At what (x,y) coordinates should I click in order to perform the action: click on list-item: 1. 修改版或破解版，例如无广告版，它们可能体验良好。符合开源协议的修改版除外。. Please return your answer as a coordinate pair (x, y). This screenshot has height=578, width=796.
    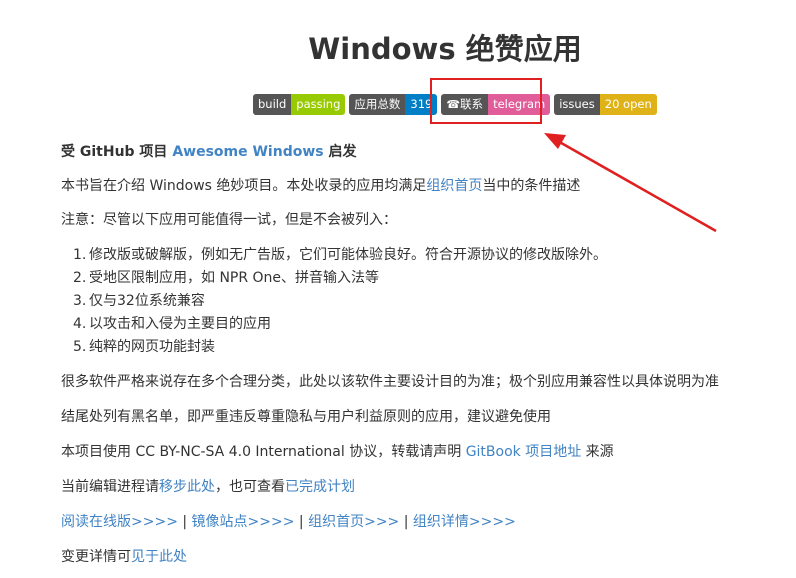
    Looking at the image, I should click on (340, 255).